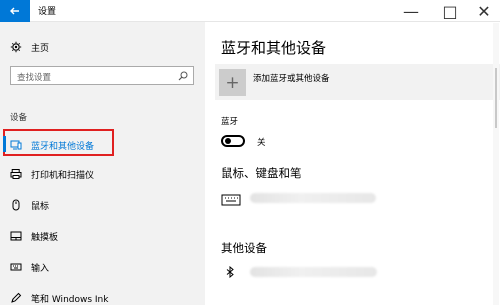 This screenshot has height=305, width=500. Describe the element at coordinates (102, 205) in the screenshot. I see `sidebar-item-mouse: 鼠标` at that location.